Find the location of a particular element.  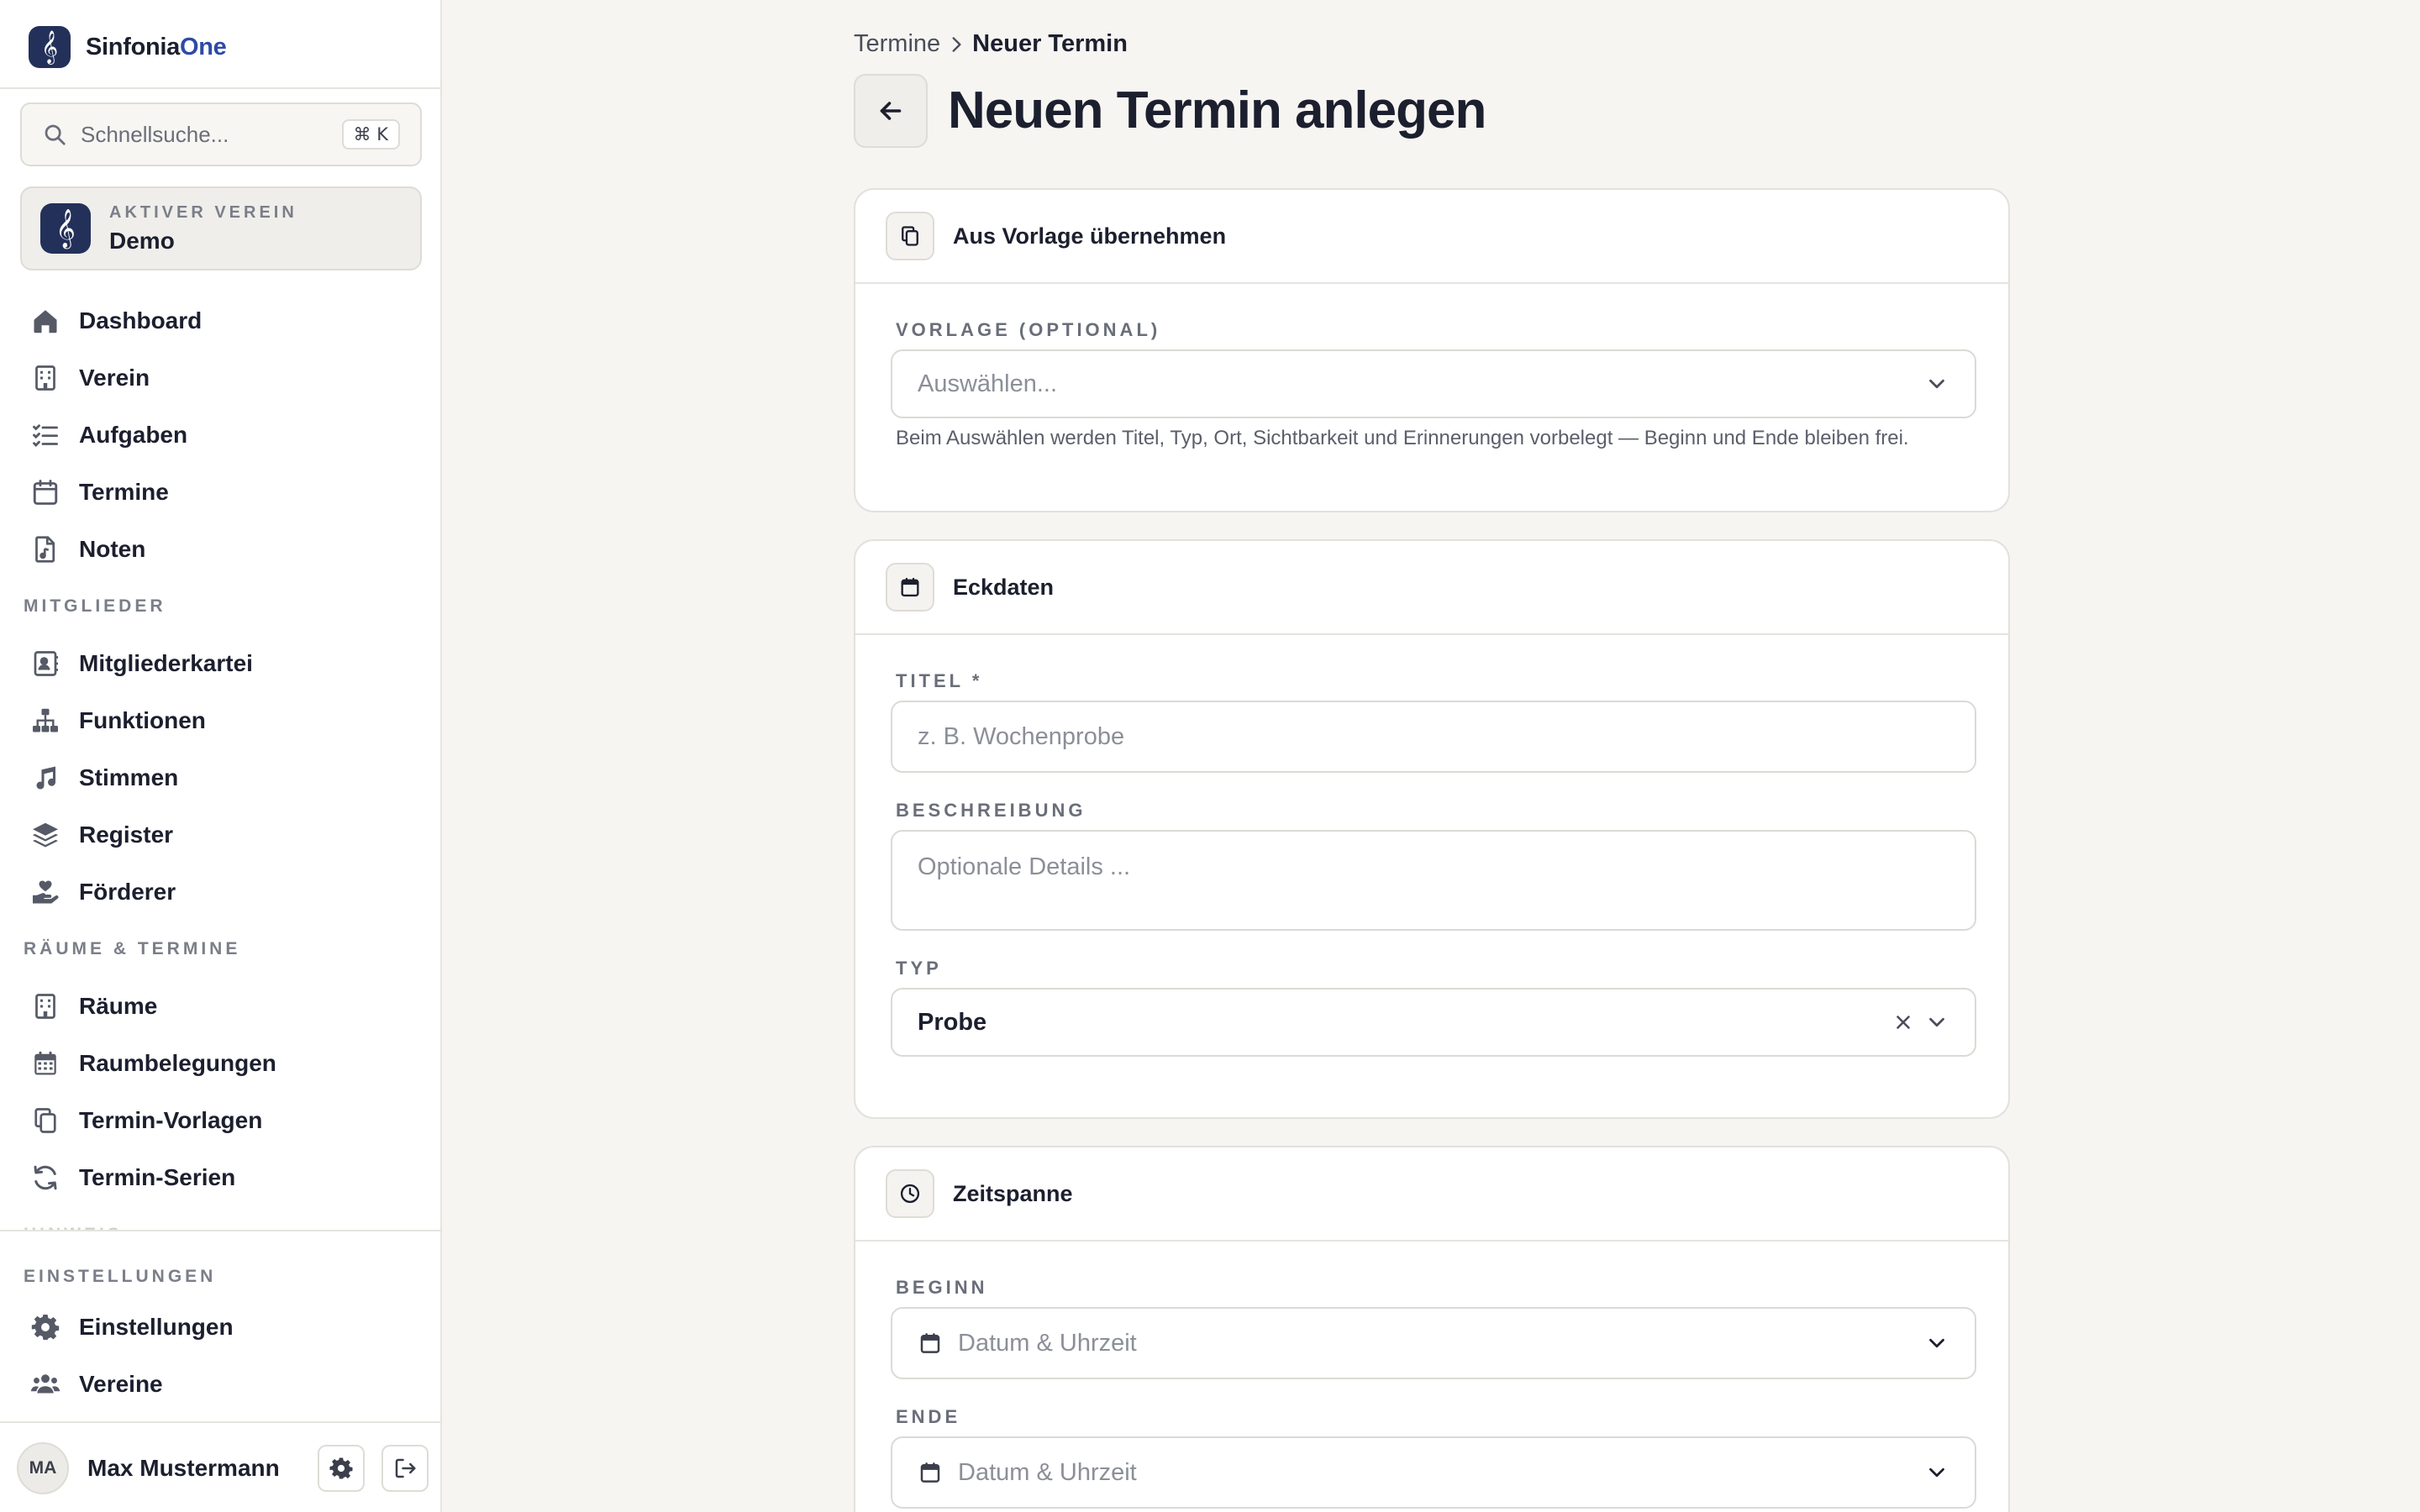

type-field-label: TYP is located at coordinates (919, 968).